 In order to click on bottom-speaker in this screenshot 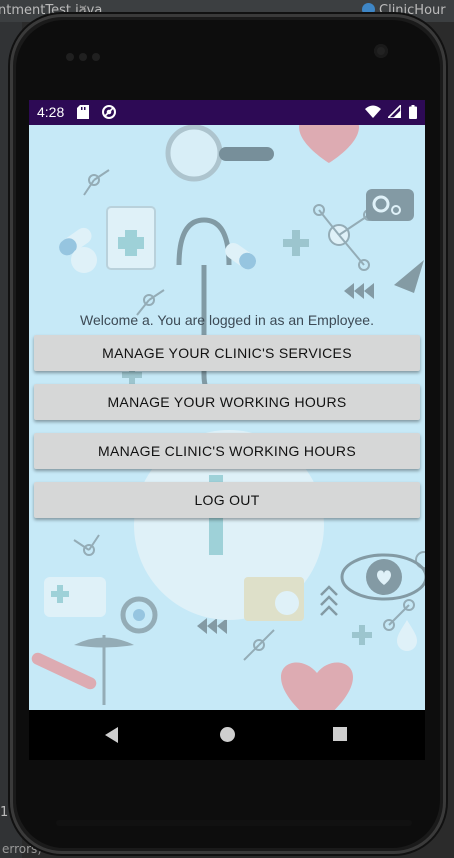, I will do `click(234, 823)`.